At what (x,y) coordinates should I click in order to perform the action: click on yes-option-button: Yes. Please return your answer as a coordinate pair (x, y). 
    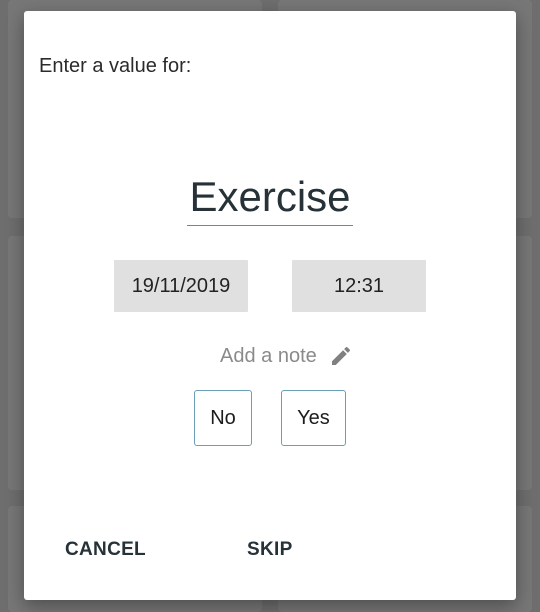
    Looking at the image, I should click on (313, 418).